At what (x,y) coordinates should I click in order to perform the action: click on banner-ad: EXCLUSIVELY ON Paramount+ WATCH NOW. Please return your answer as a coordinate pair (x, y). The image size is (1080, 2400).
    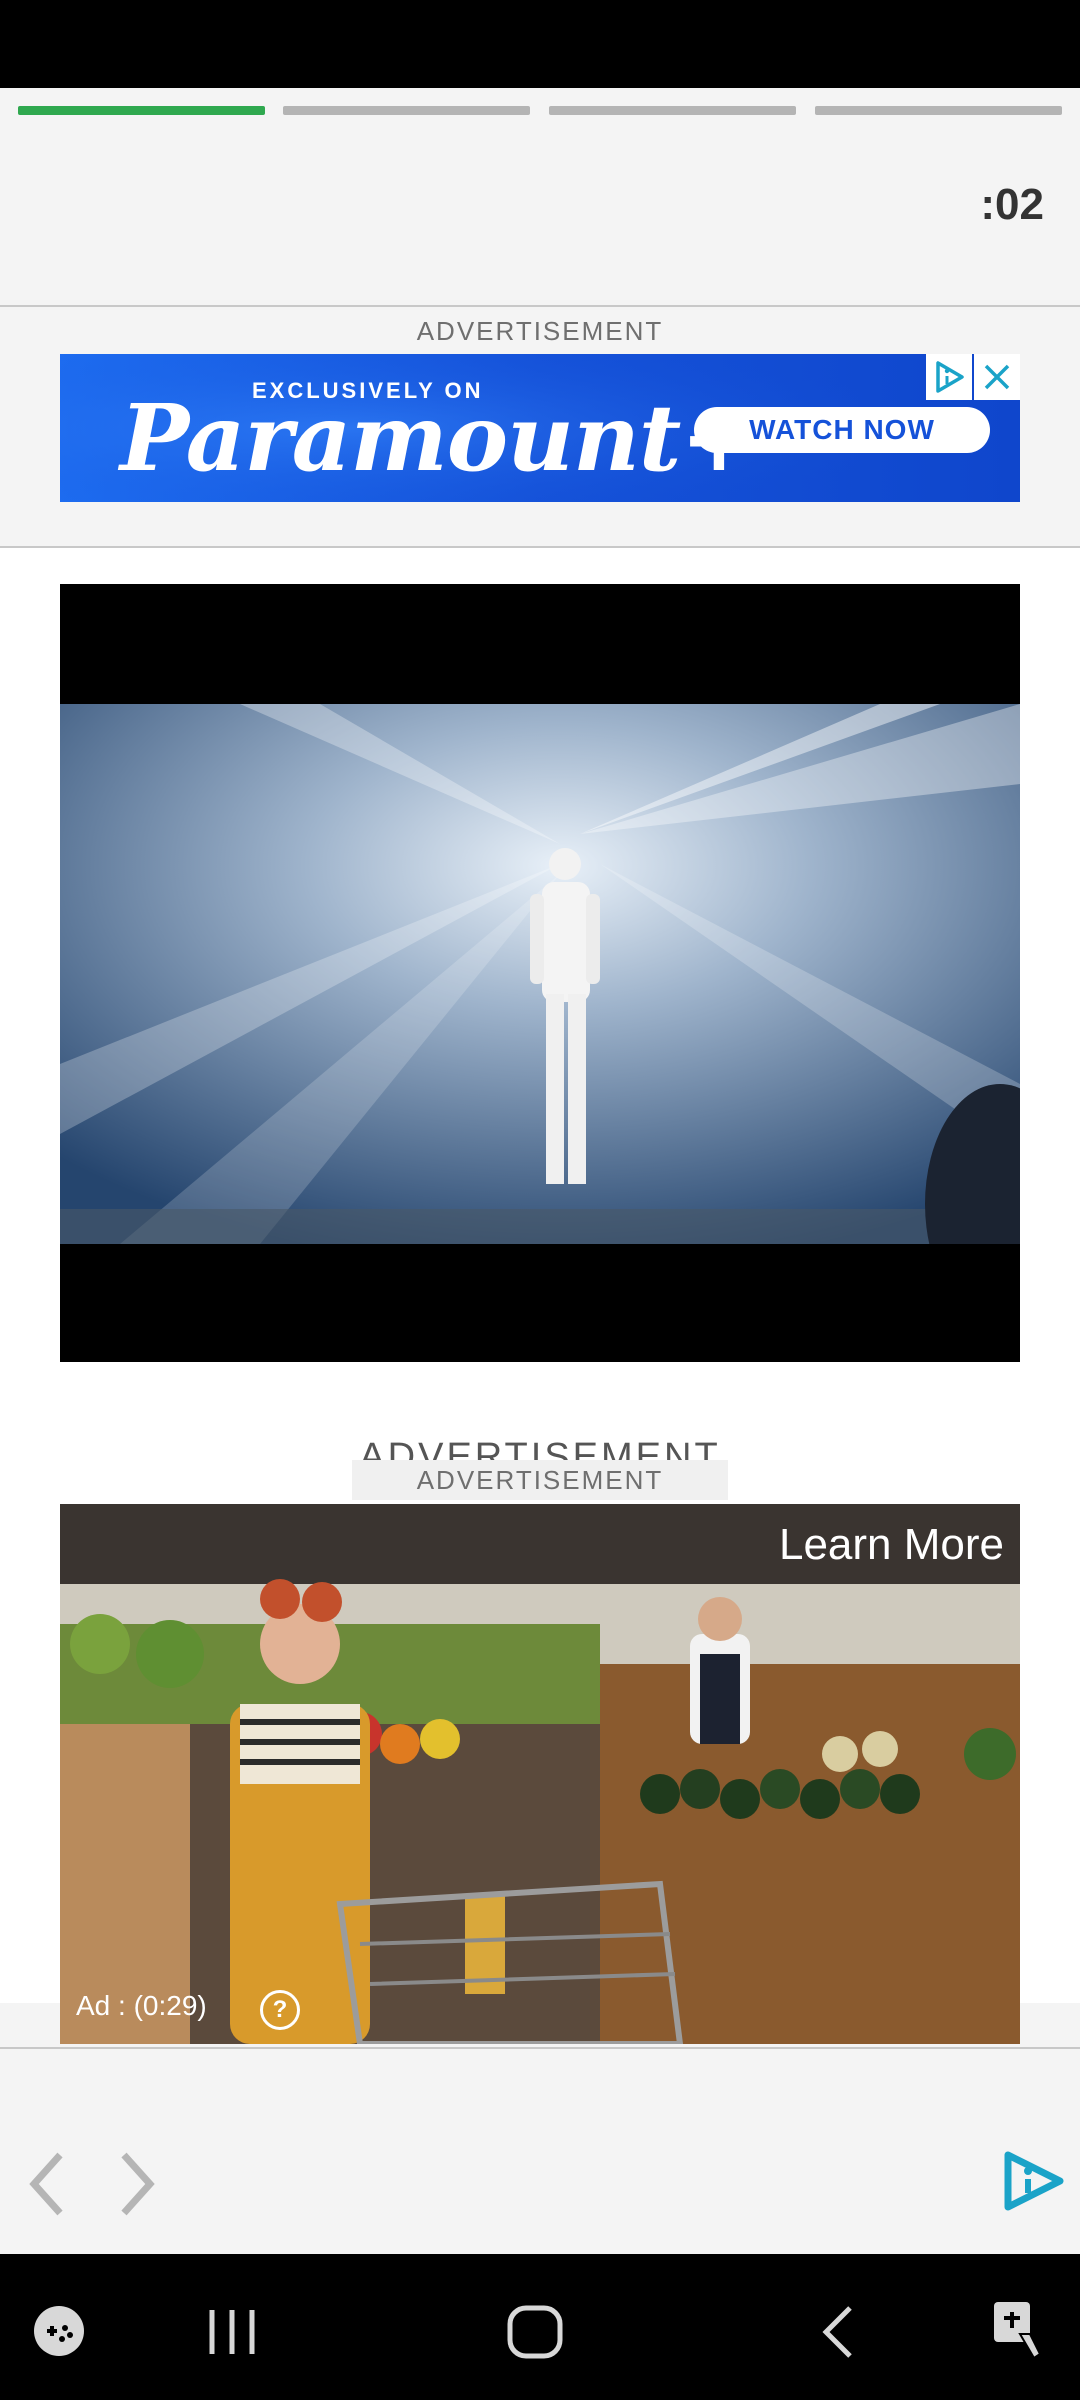
    Looking at the image, I should click on (540, 428).